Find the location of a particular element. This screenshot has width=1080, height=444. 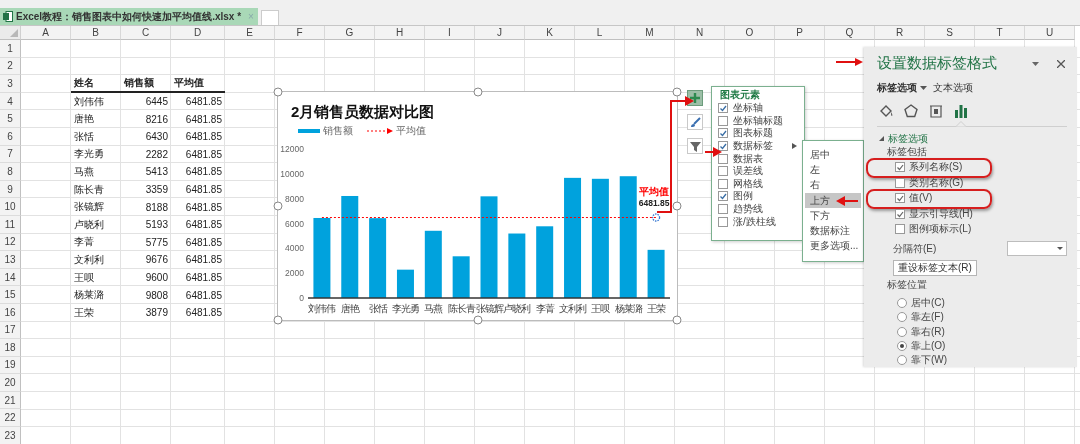

menu-item: 涨/跌柱线 is located at coordinates (754, 221).